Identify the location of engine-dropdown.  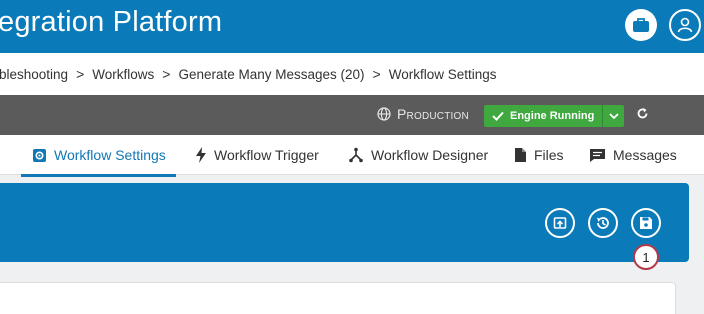
(613, 116).